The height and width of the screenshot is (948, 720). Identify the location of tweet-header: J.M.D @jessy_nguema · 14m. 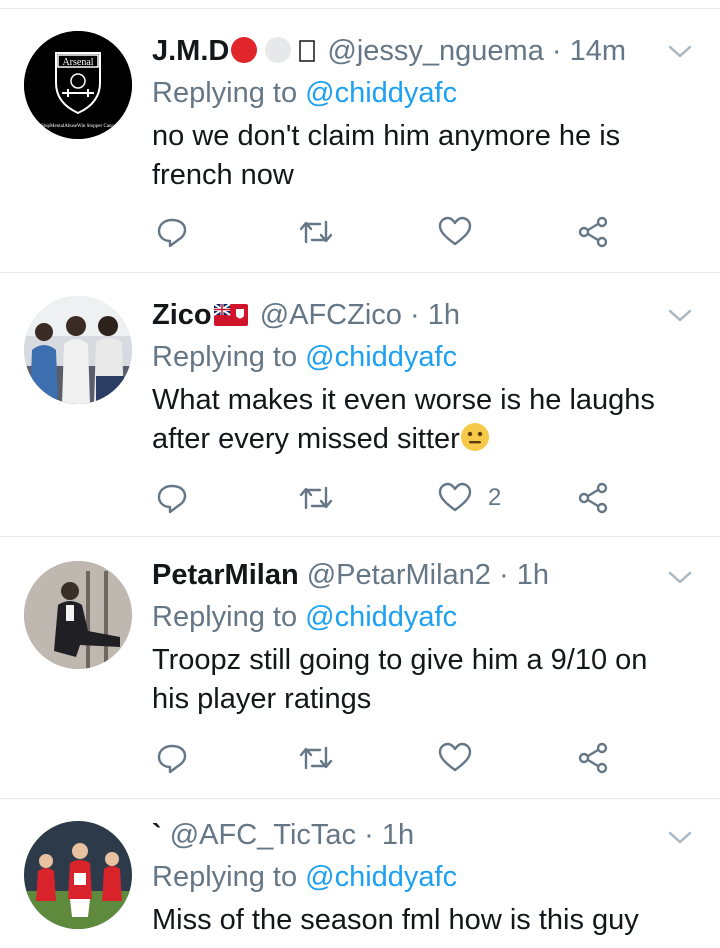
(396, 51).